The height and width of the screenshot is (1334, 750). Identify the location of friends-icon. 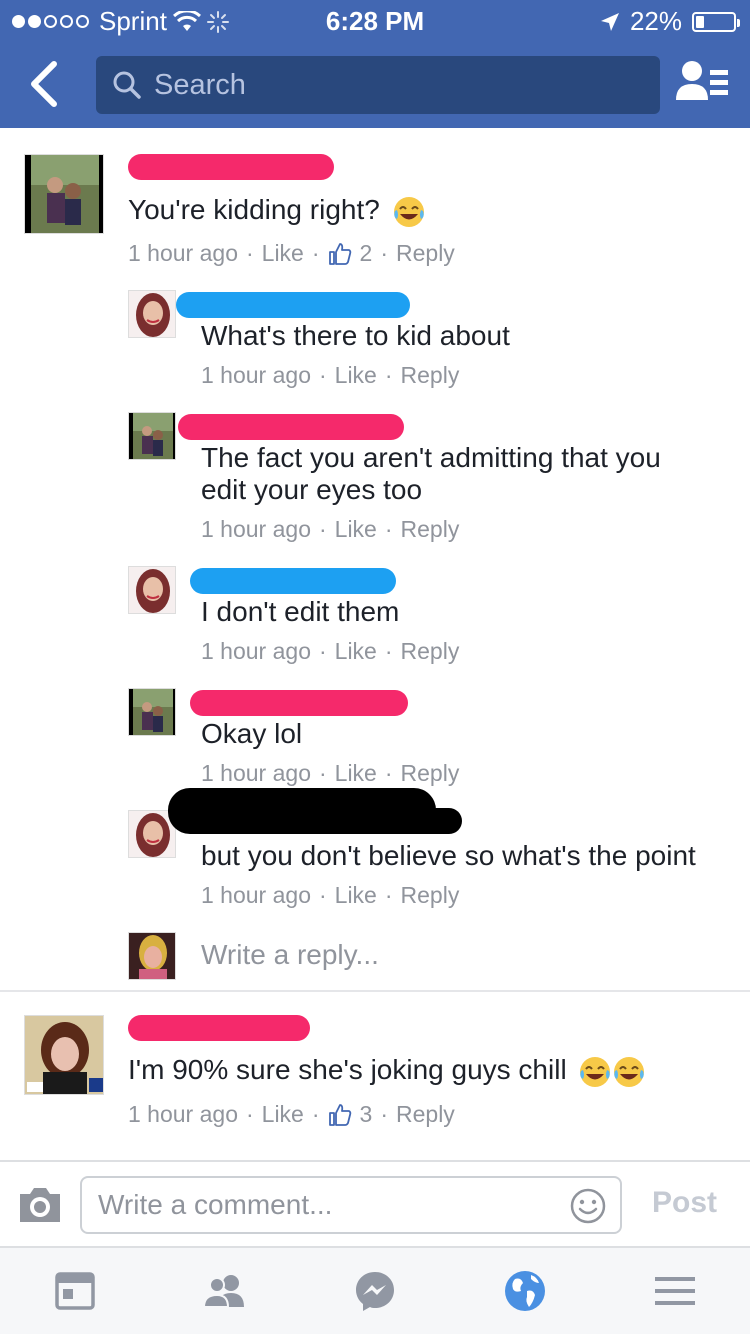
(223, 1291).